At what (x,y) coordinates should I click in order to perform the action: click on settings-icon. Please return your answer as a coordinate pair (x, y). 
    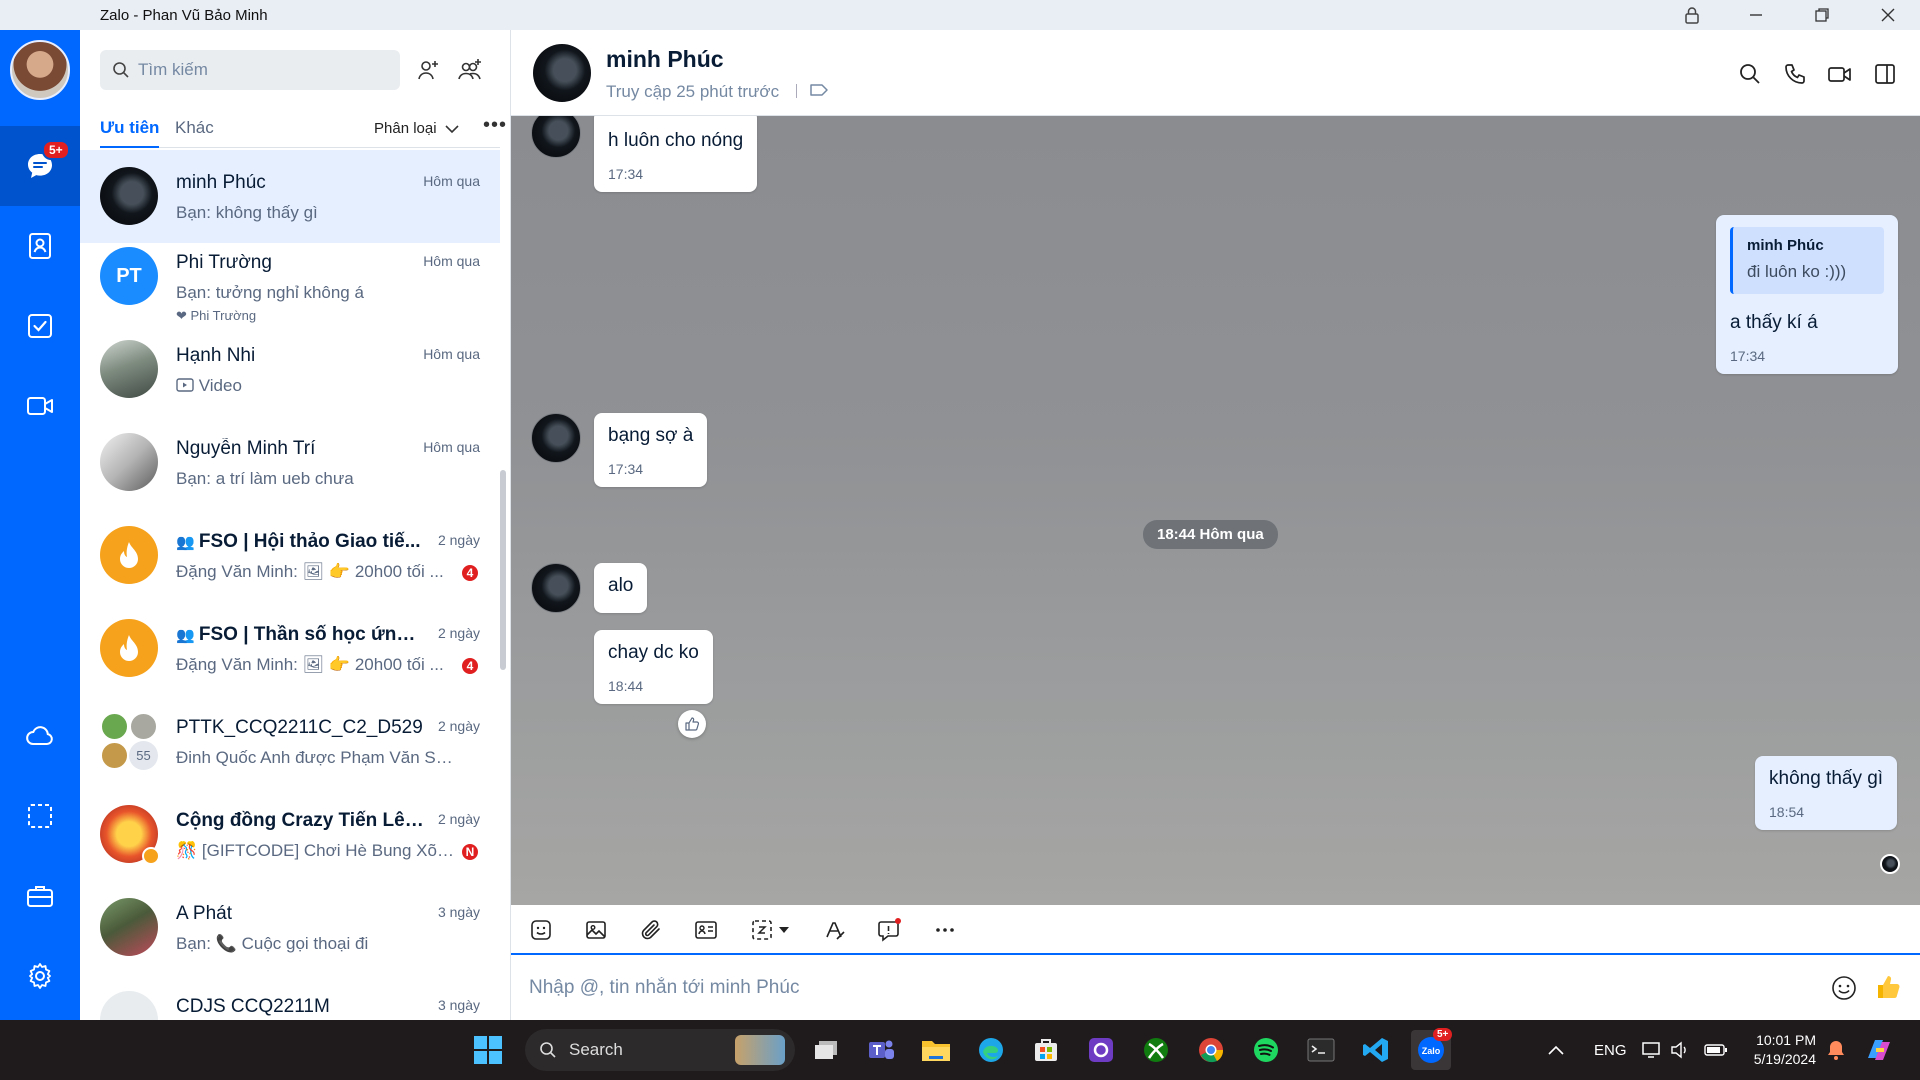
    Looking at the image, I should click on (40, 976).